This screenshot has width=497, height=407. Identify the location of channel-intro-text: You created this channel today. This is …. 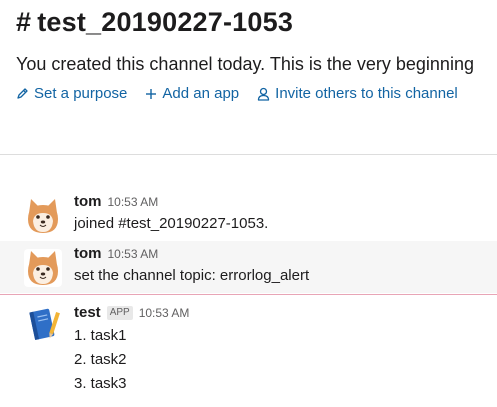
(245, 64).